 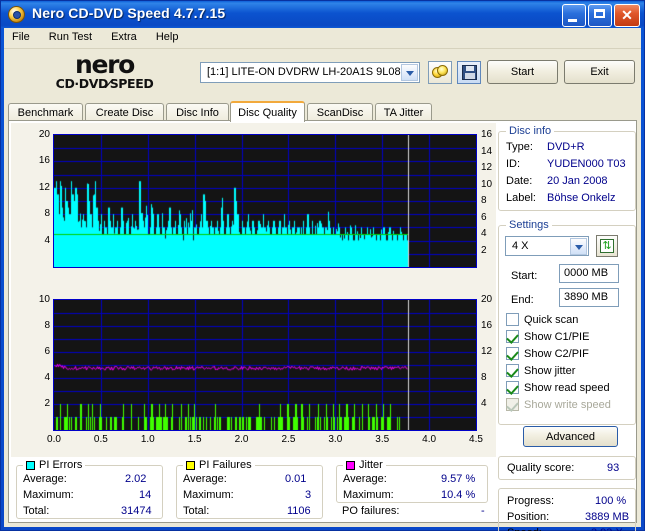 What do you see at coordinates (267, 111) in the screenshot?
I see `tab-disc-quality: Disc Quality` at bounding box center [267, 111].